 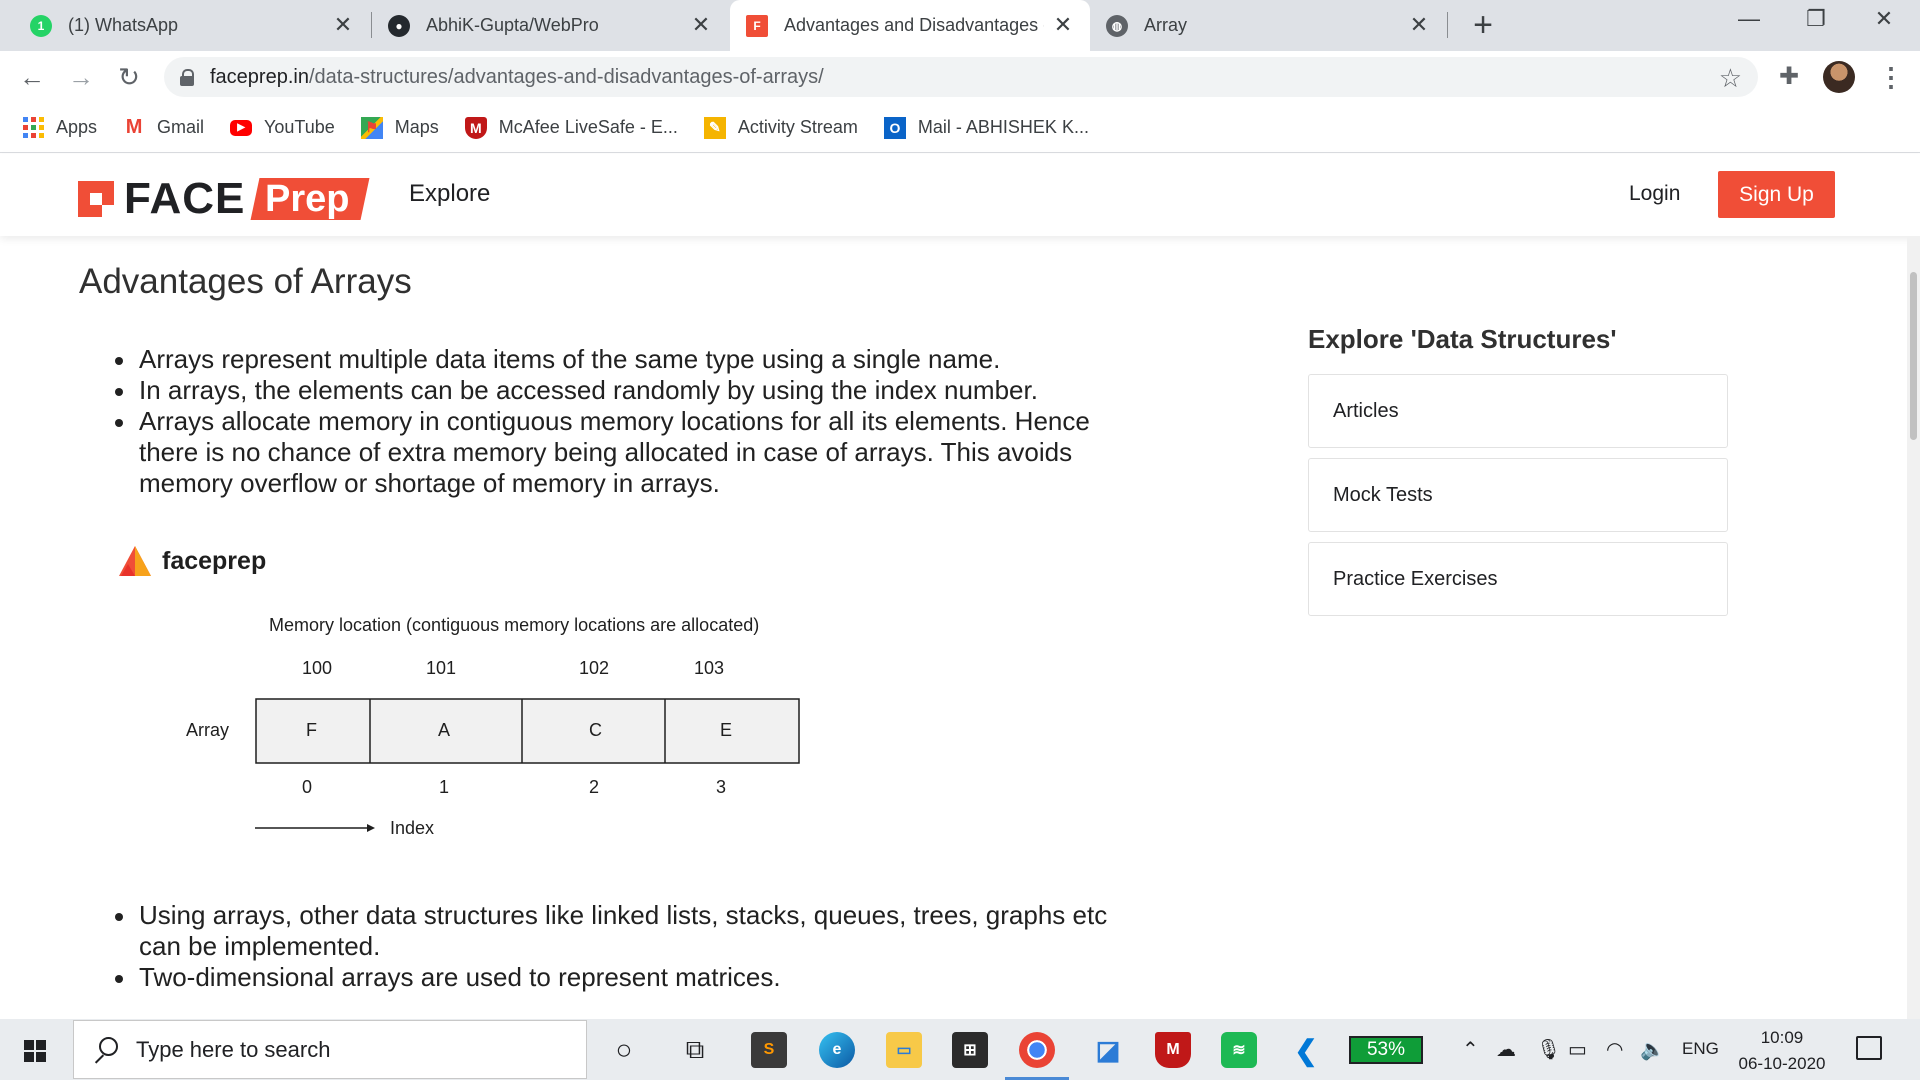 What do you see at coordinates (41, 25) in the screenshot?
I see `whatsapp-icon: 1` at bounding box center [41, 25].